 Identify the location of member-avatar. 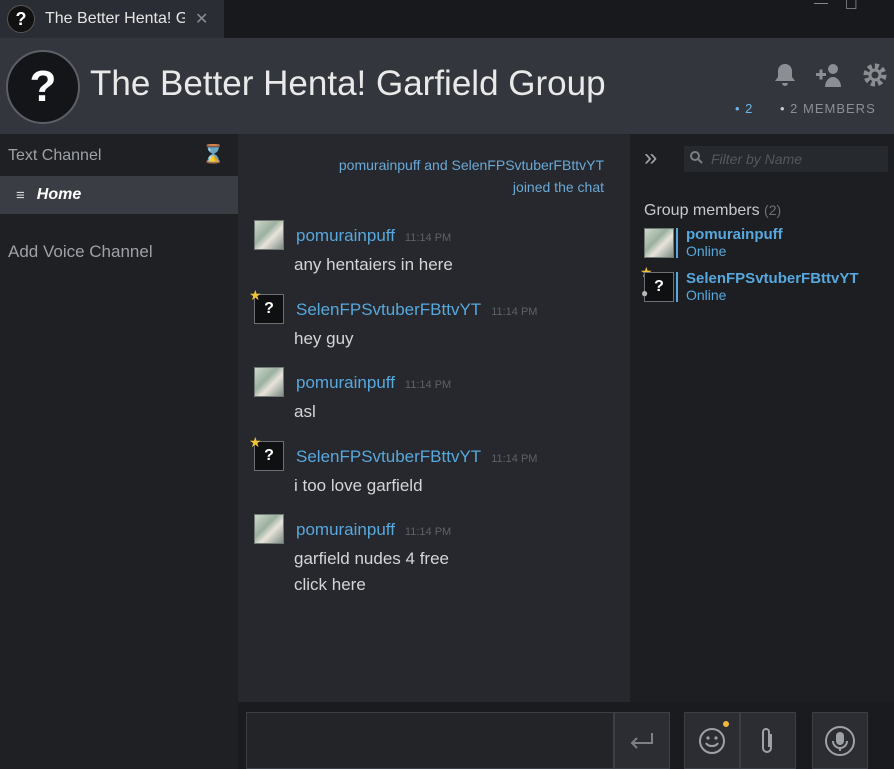
(659, 243).